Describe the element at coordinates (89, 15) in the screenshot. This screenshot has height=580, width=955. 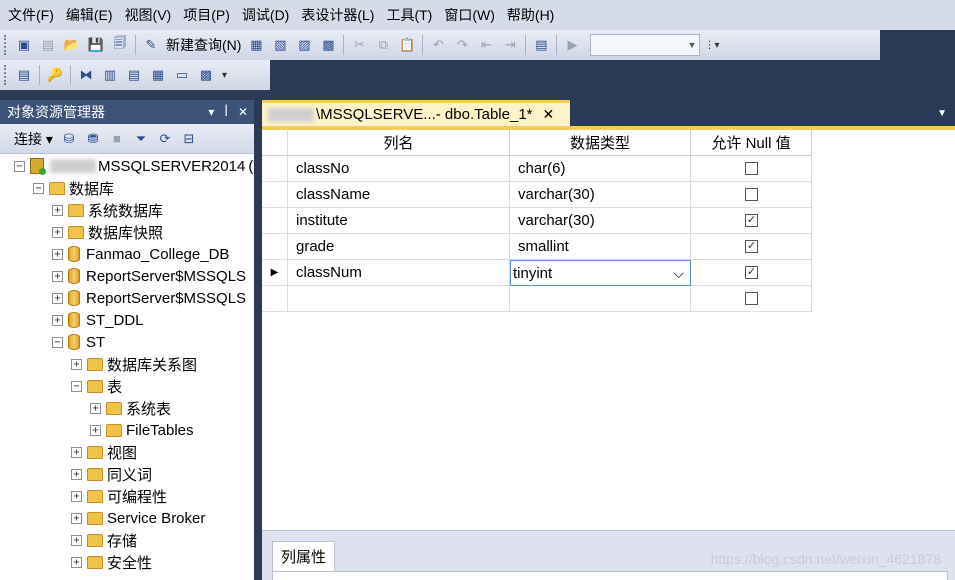
I see `menu-item-1: 编辑(E)` at that location.